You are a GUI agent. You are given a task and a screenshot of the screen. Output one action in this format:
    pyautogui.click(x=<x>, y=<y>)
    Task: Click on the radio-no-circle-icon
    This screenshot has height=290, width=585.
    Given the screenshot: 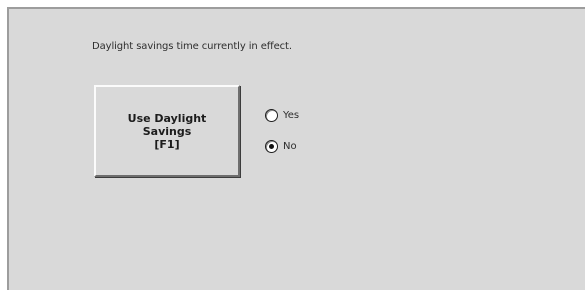 What is the action you would take?
    pyautogui.click(x=271, y=146)
    